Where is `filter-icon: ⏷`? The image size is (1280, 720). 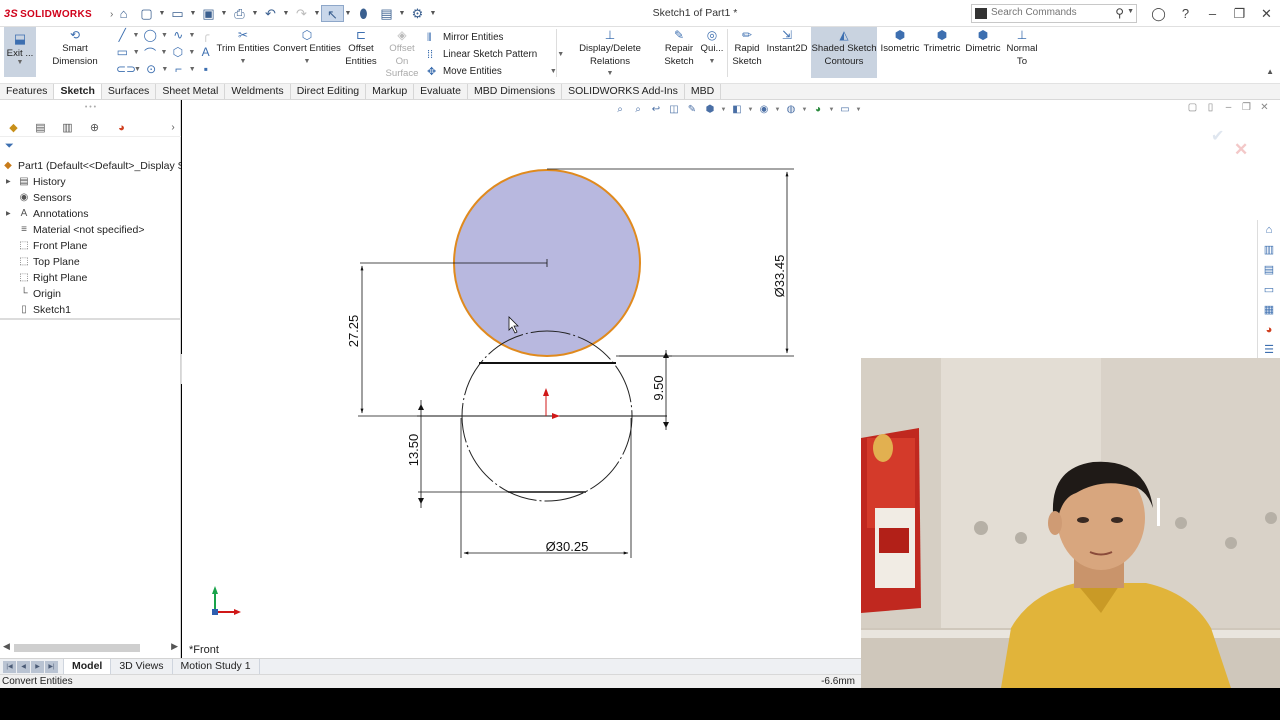 filter-icon: ⏷ is located at coordinates (9, 146).